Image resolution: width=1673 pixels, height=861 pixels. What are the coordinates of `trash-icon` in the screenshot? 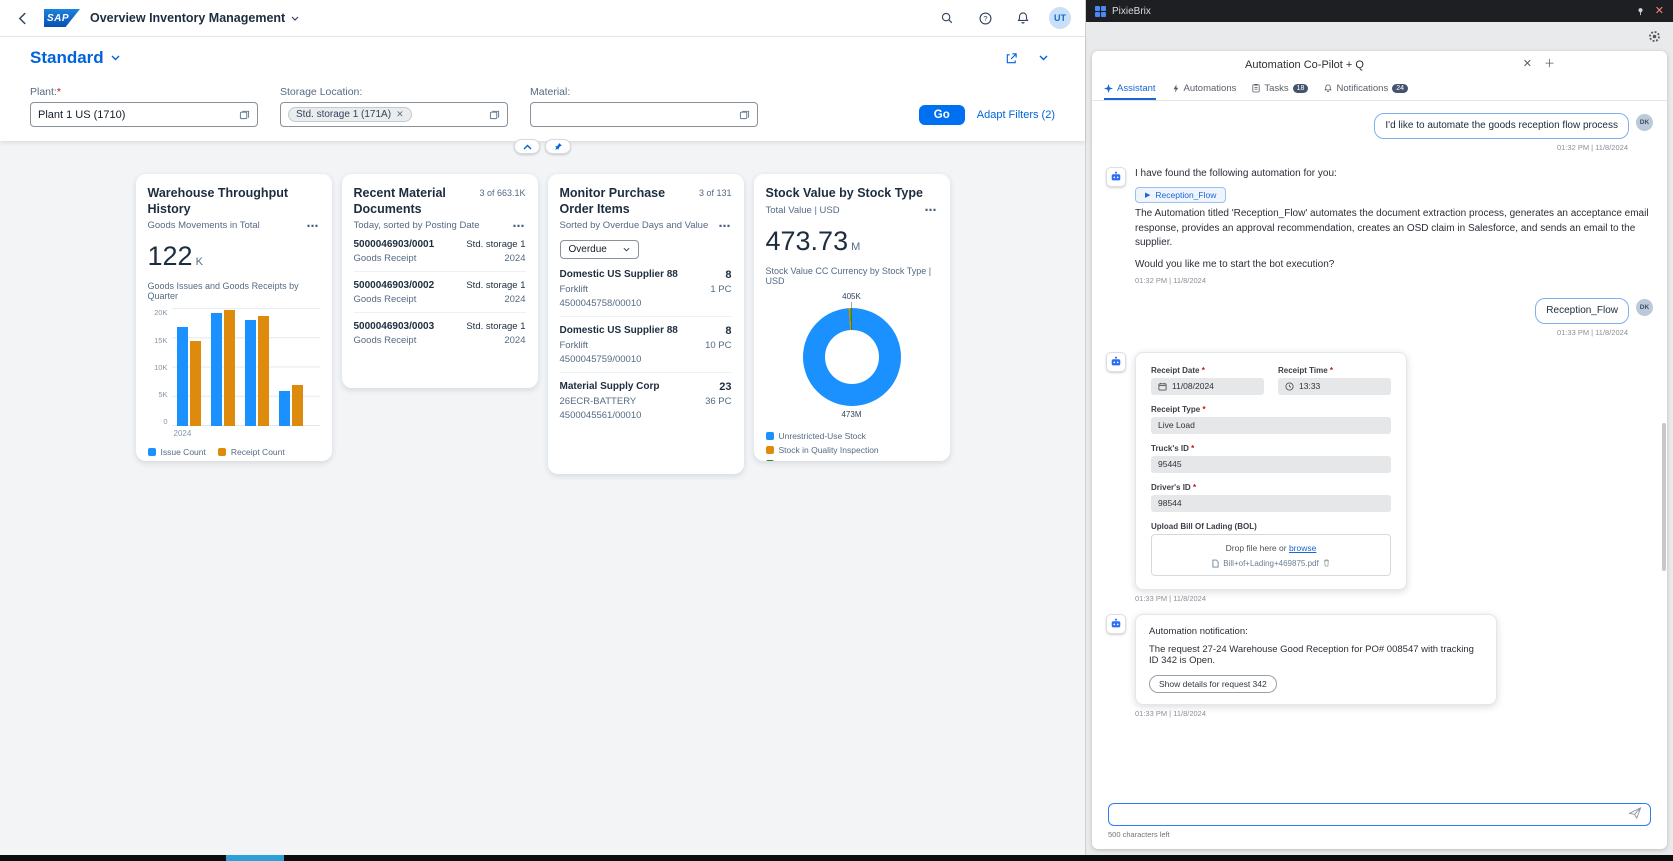 It's located at (1326, 563).